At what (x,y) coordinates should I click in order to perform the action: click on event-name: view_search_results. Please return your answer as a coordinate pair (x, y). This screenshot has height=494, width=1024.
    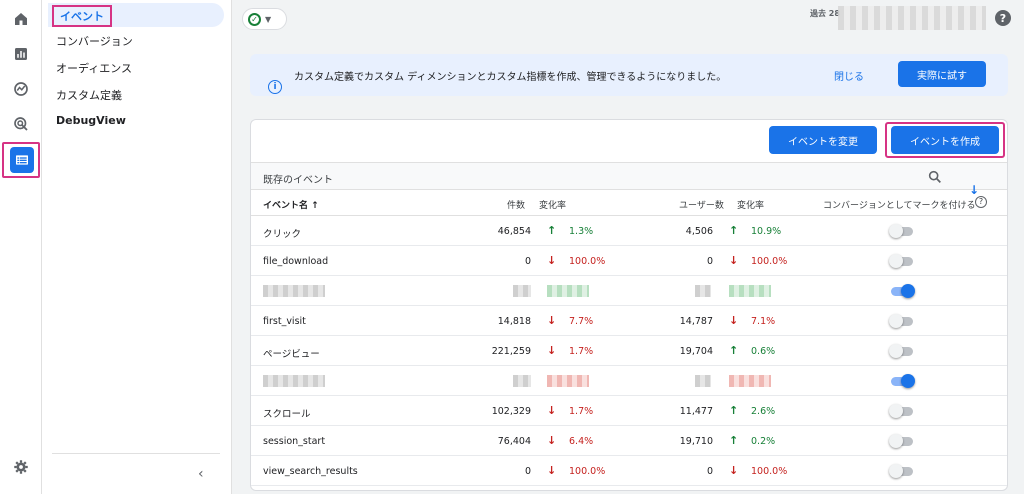
    Looking at the image, I should click on (310, 471).